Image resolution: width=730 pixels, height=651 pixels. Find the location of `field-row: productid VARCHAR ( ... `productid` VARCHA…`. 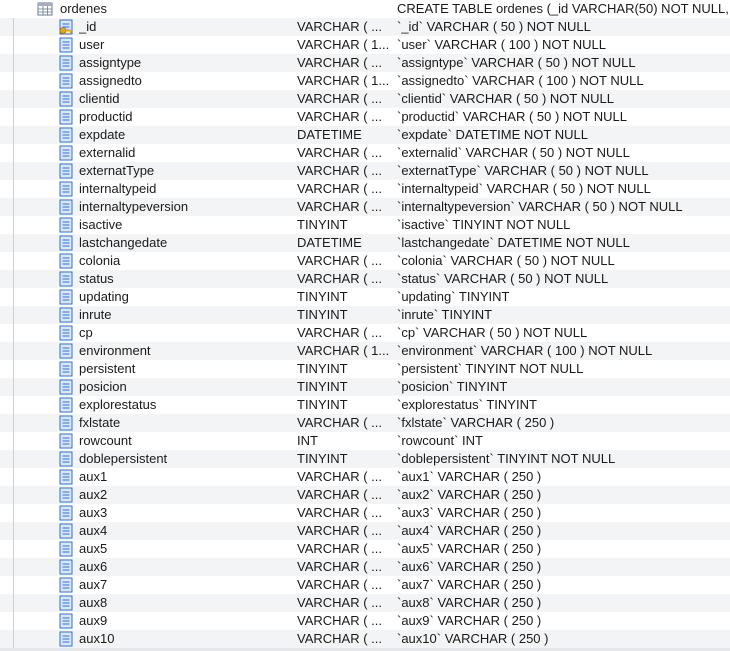

field-row: productid VARCHAR ( ... `productid` VARCHA… is located at coordinates (365, 117).